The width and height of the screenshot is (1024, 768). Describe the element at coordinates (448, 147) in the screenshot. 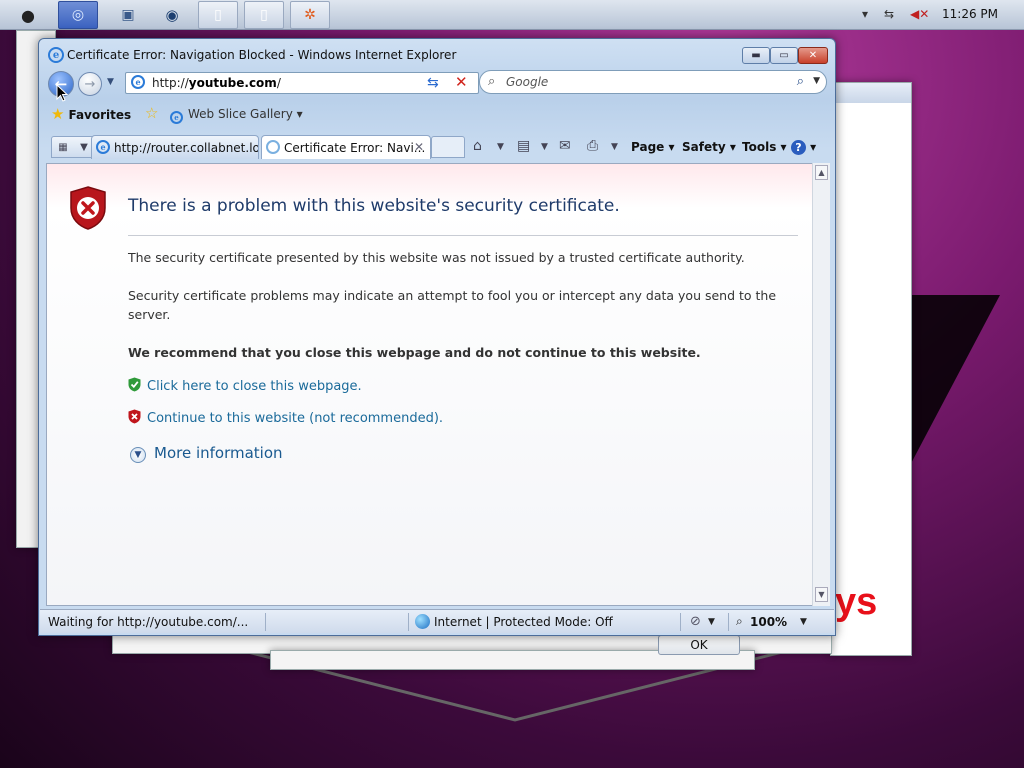

I see `new-tab-button` at that location.